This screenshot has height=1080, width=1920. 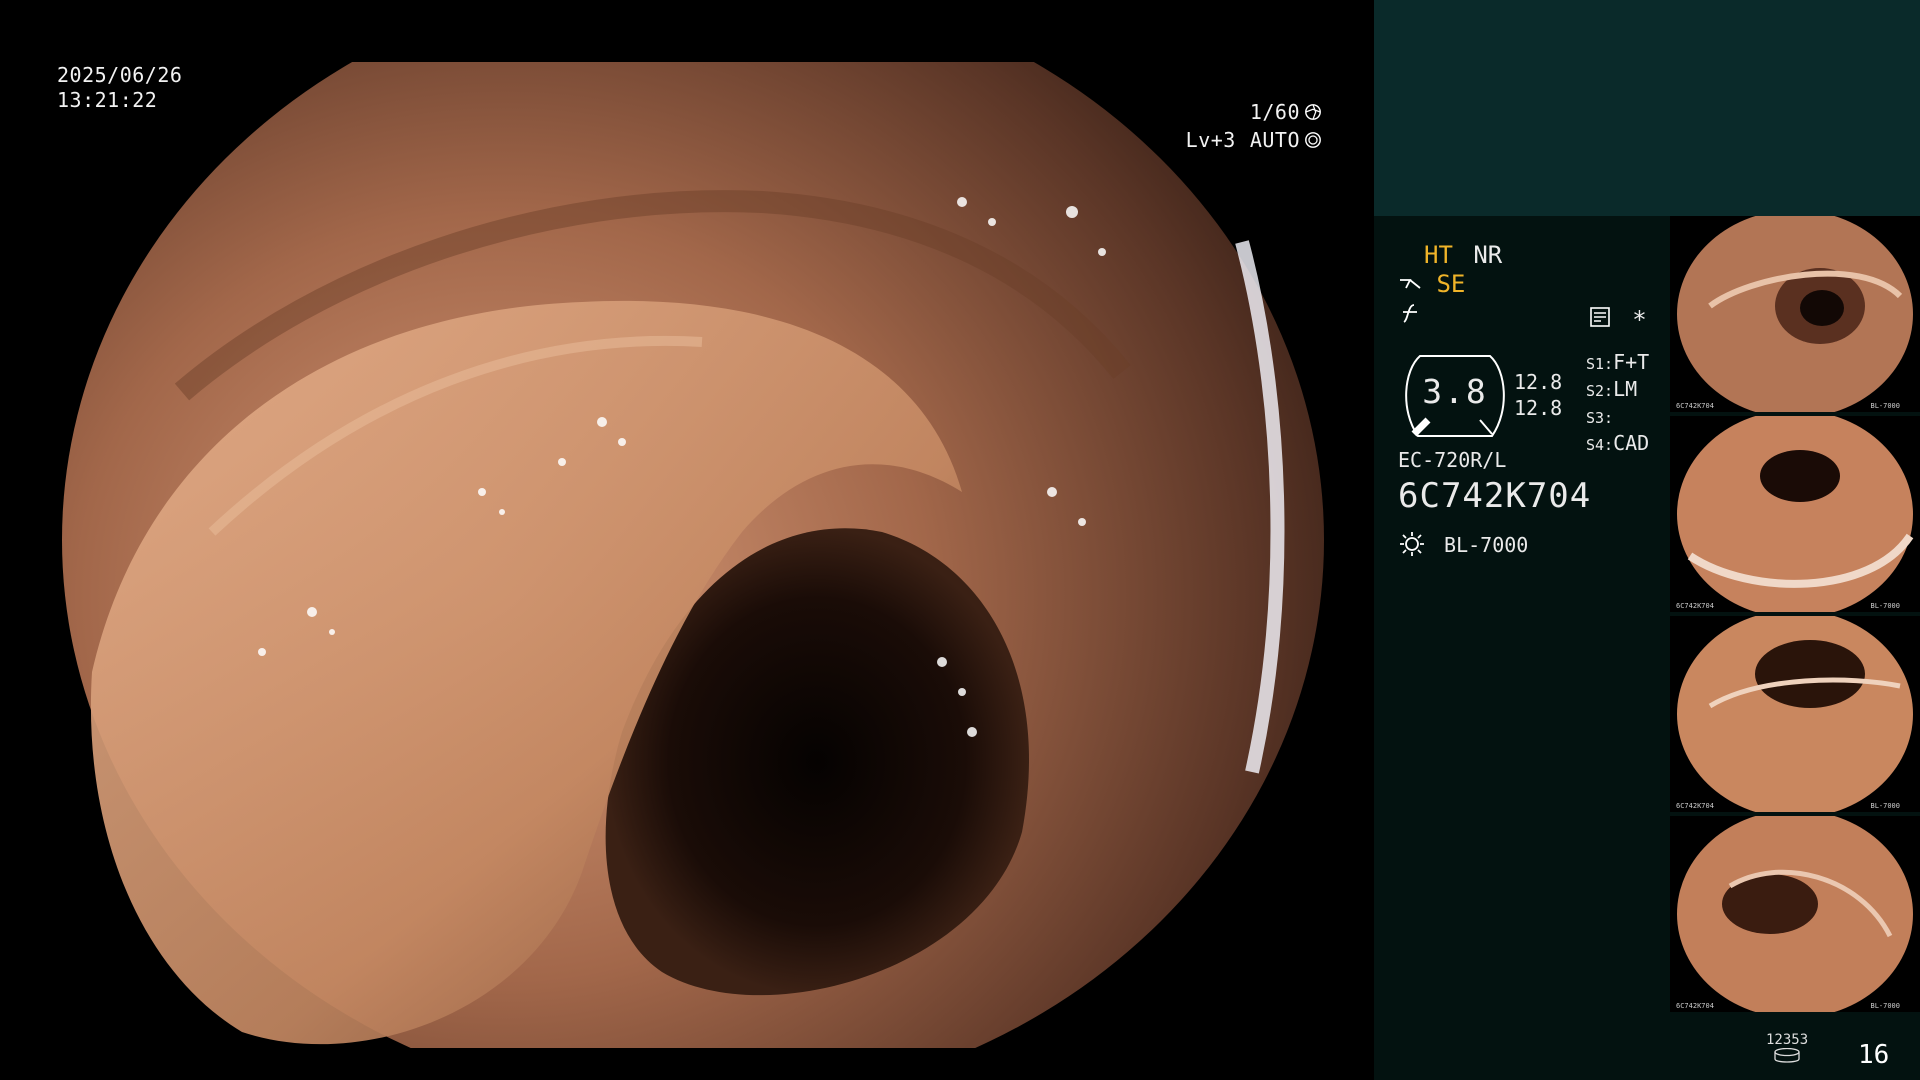 I want to click on thumbnail-2: 6C742K704 BL-7000, so click(x=1795, y=514).